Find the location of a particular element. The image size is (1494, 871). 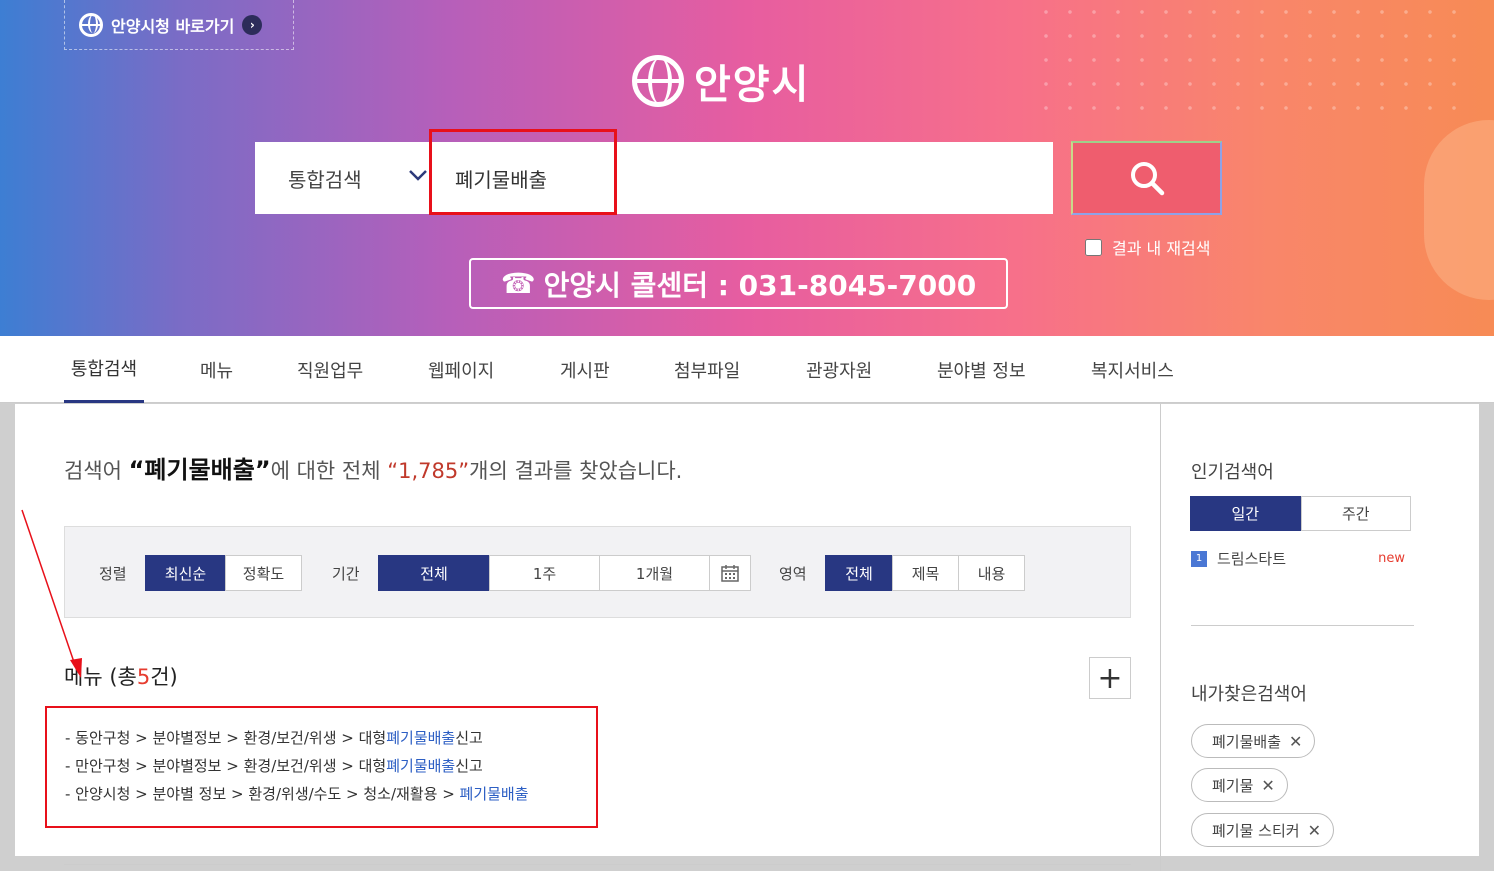

new-badge: new is located at coordinates (1391, 558).